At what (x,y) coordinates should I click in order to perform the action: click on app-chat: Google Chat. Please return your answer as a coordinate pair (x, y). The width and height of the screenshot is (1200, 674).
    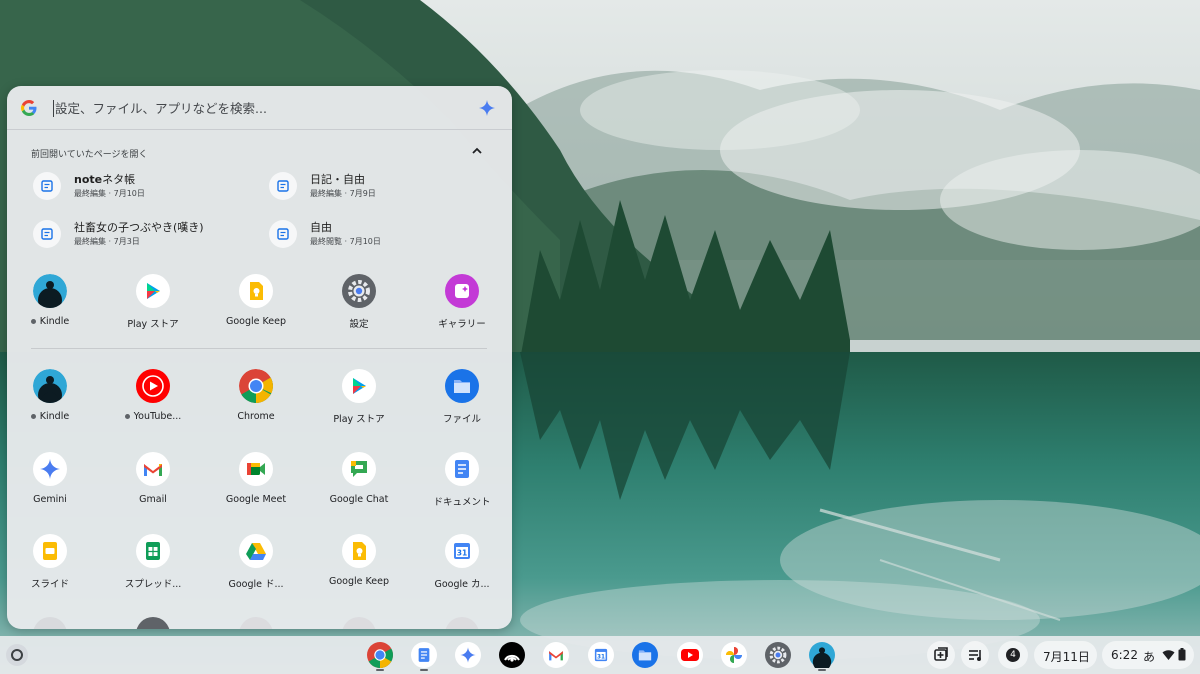
    Looking at the image, I should click on (359, 484).